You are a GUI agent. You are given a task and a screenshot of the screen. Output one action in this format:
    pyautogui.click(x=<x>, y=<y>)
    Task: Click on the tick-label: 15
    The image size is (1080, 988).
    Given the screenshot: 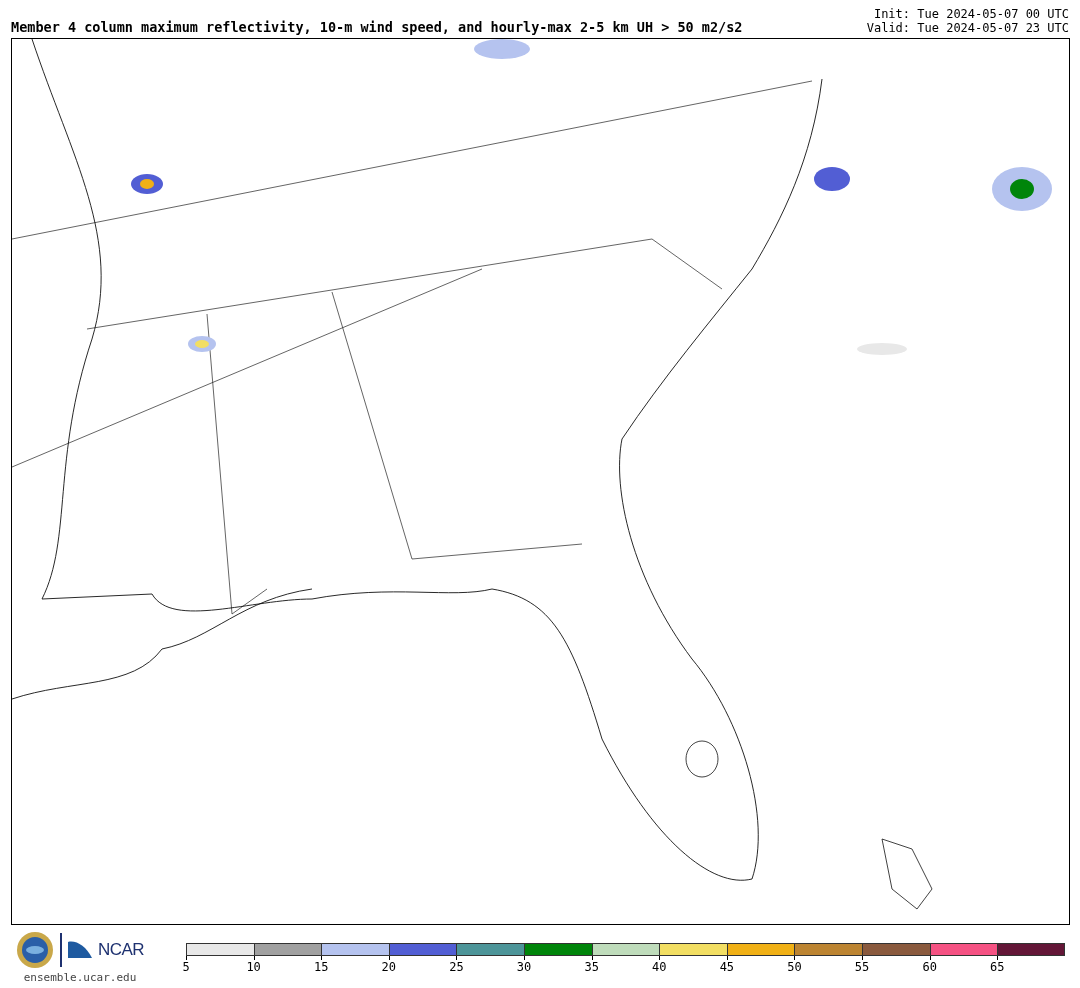 What is the action you would take?
    pyautogui.click(x=321, y=967)
    